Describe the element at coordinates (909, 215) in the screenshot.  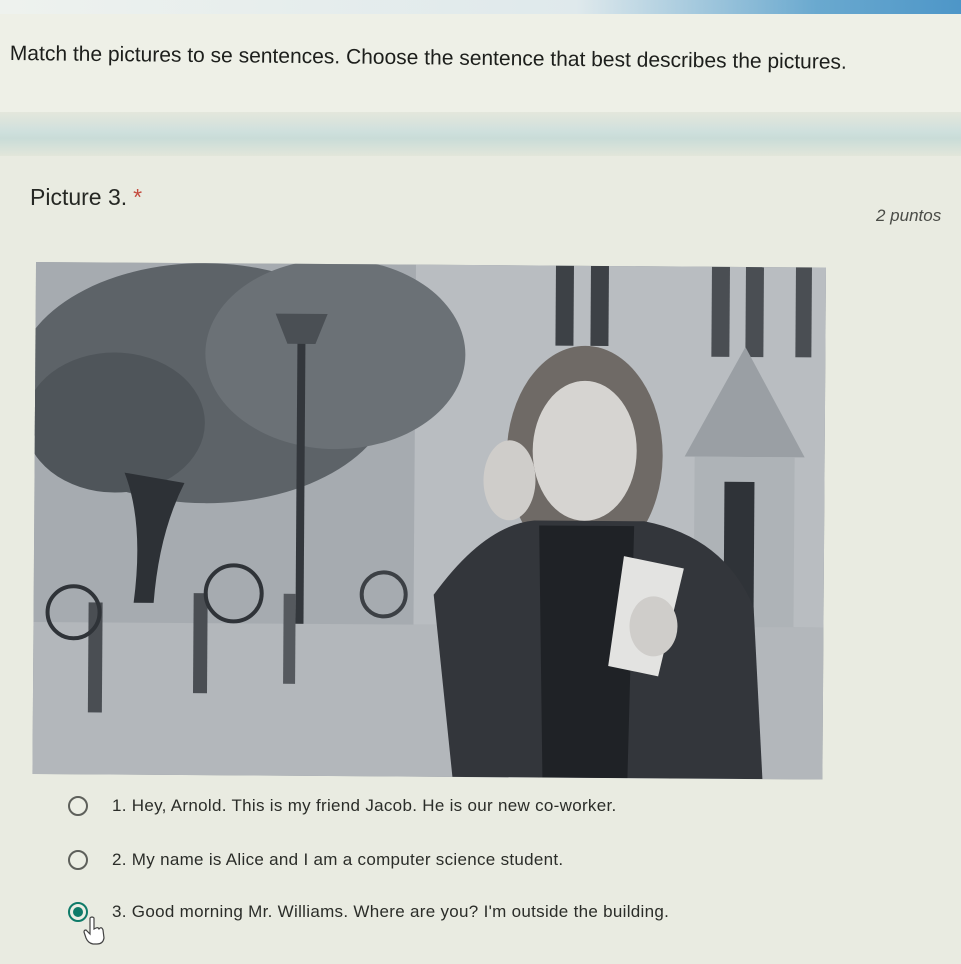
I see `points-label: 2 puntos` at that location.